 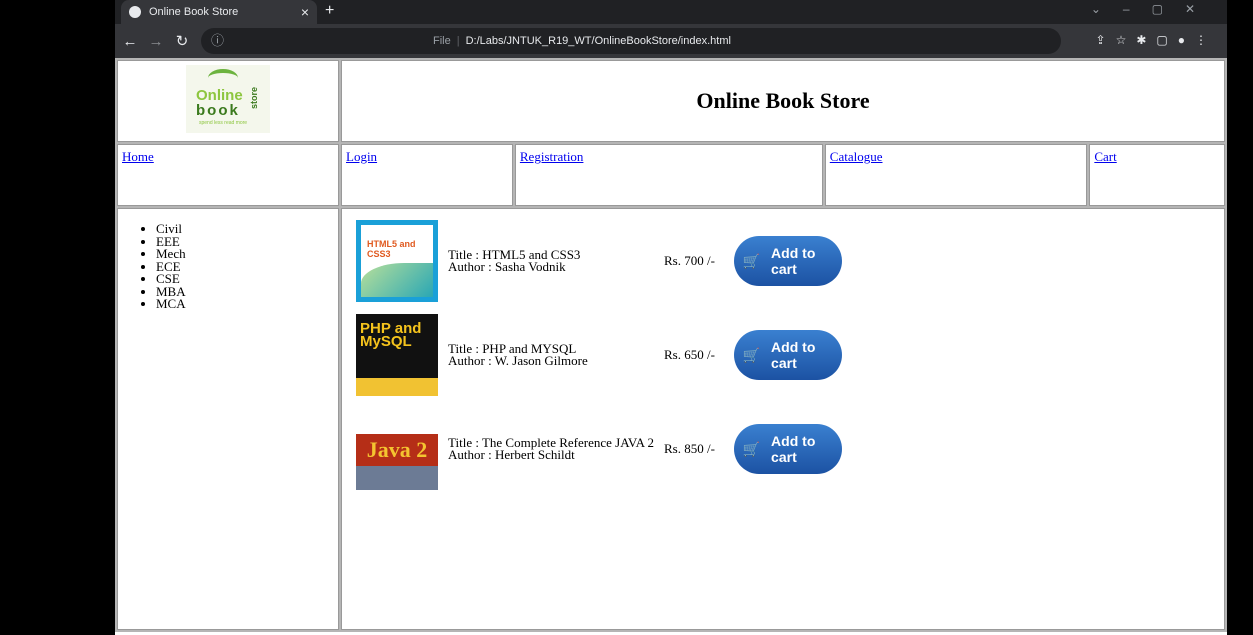 I want to click on close-tab-icon: ×, so click(x=305, y=12).